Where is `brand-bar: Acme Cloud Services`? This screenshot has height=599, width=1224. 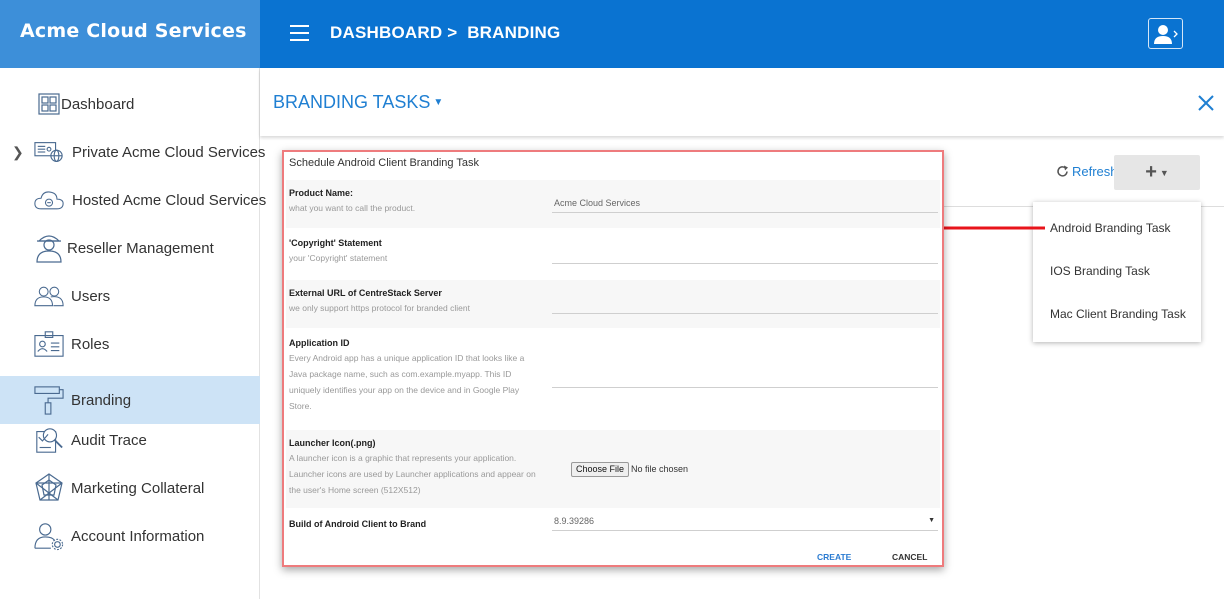 brand-bar: Acme Cloud Services is located at coordinates (130, 34).